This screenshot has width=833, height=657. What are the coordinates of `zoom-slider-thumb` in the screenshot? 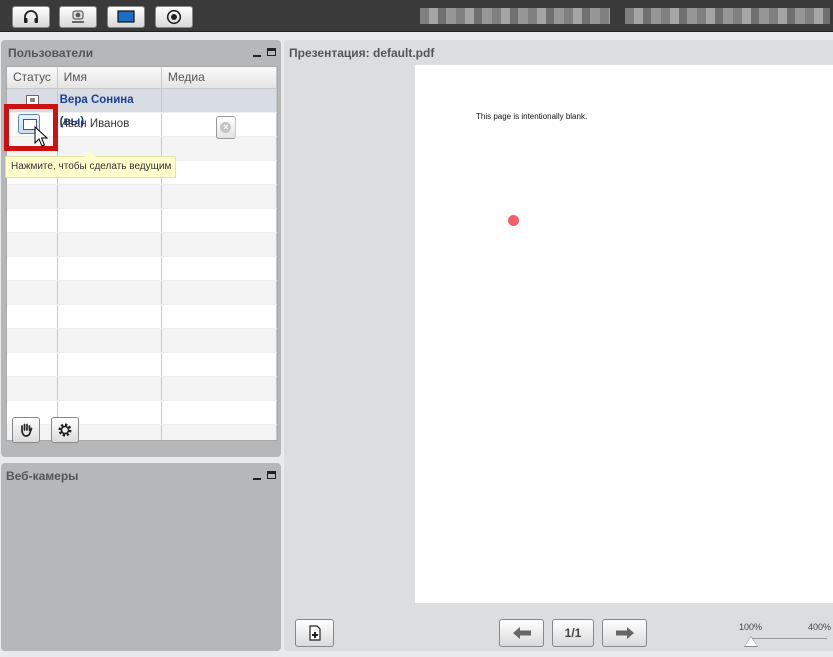 It's located at (751, 641).